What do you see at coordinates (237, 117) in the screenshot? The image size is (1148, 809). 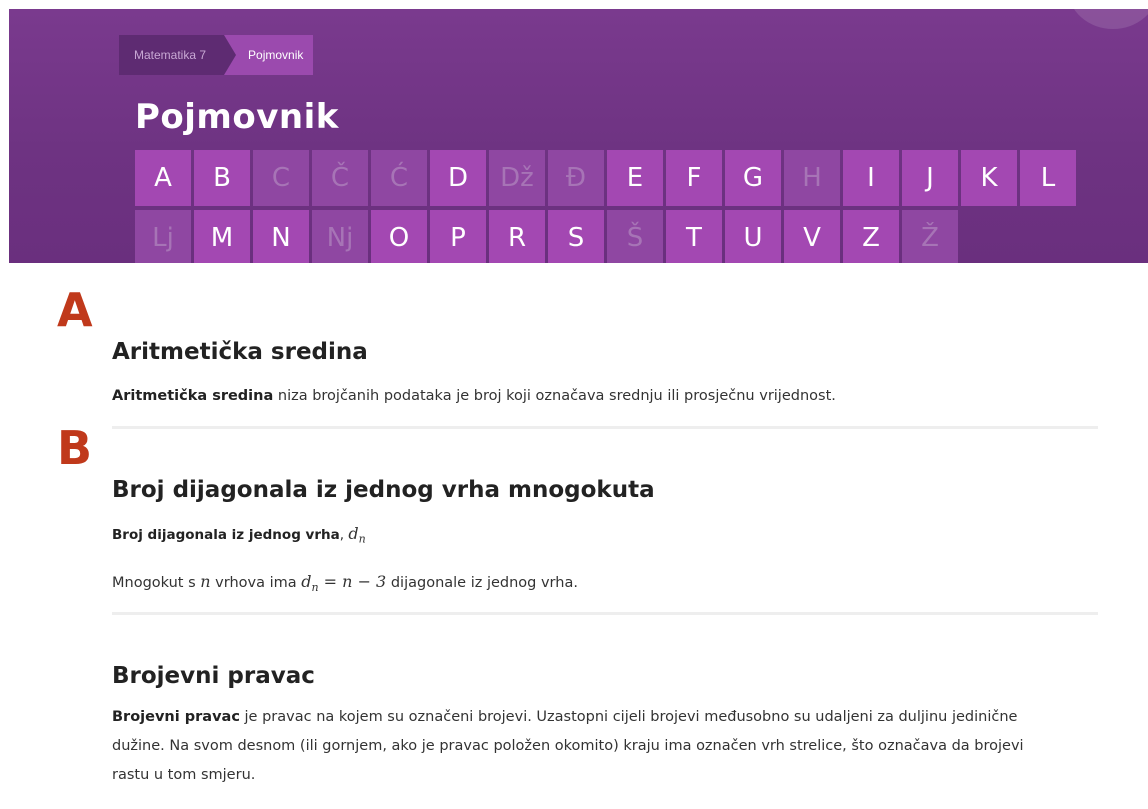 I see `page-title: Pojmovnik` at bounding box center [237, 117].